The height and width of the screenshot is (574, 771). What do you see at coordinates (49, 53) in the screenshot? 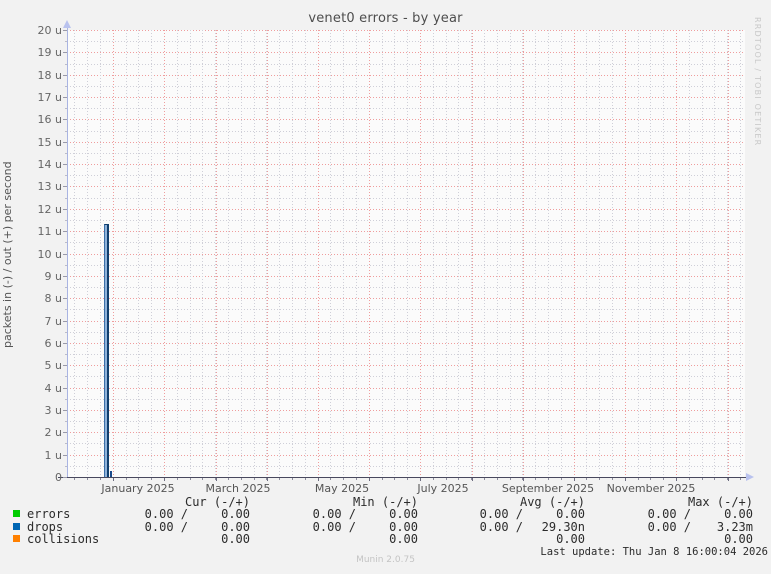
I see `y-tick-label: 19 u` at bounding box center [49, 53].